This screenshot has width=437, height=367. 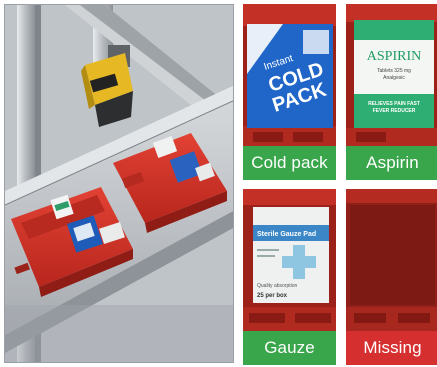 I want to click on aspirin-box-title: ASPIRIN, so click(x=394, y=56).